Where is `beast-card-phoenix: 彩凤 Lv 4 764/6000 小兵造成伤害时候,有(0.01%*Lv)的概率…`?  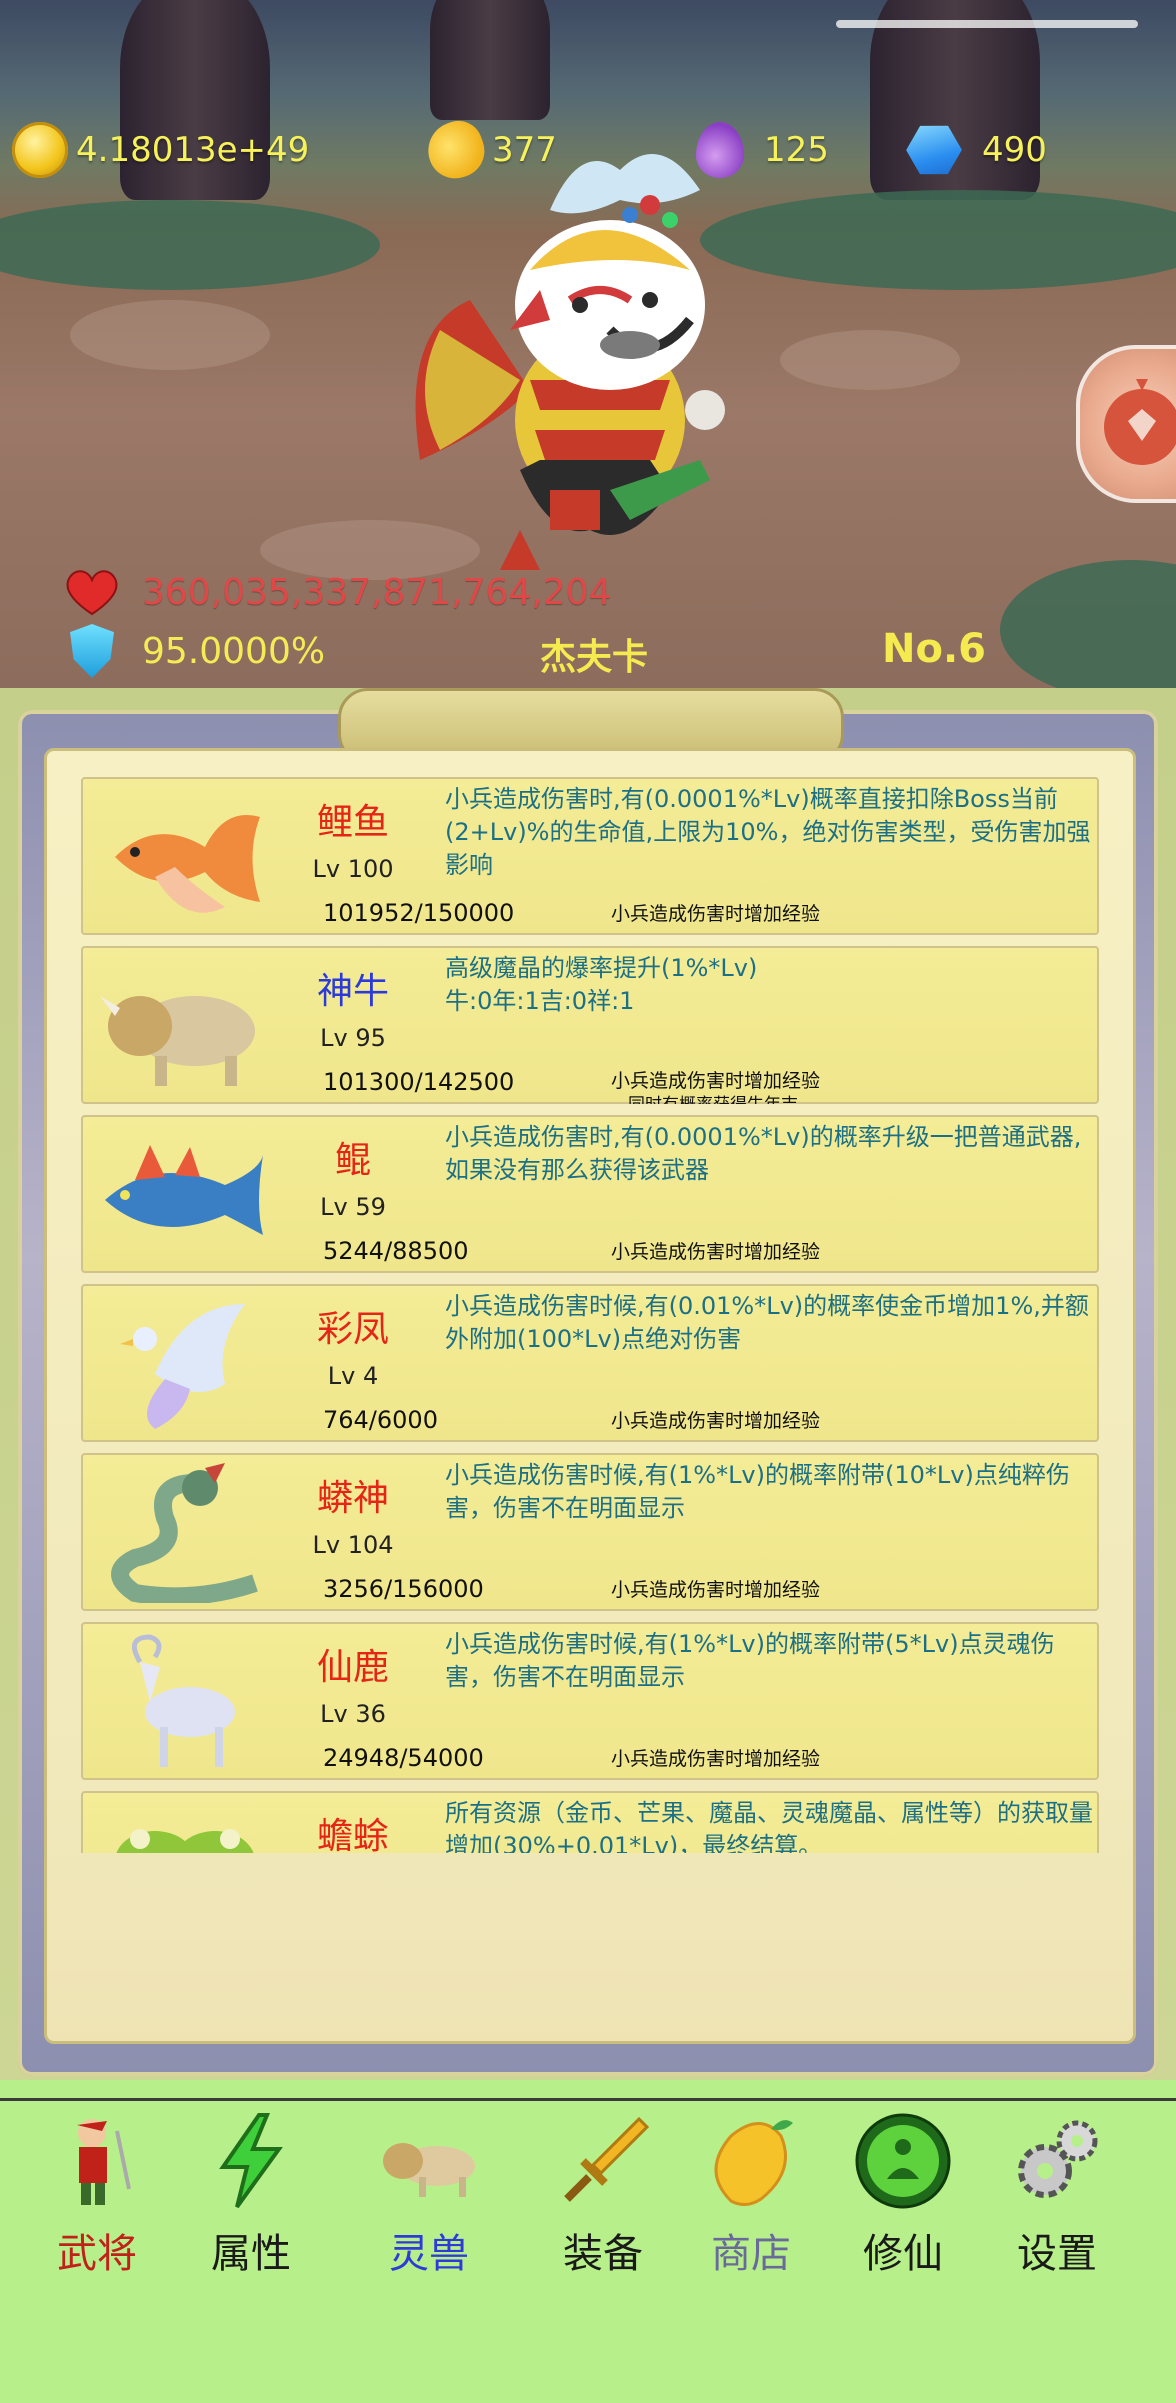
beast-card-phoenix: 彩凤 Lv 4 764/6000 小兵造成伤害时候,有(0.01%*Lv)的概率… is located at coordinates (590, 1363).